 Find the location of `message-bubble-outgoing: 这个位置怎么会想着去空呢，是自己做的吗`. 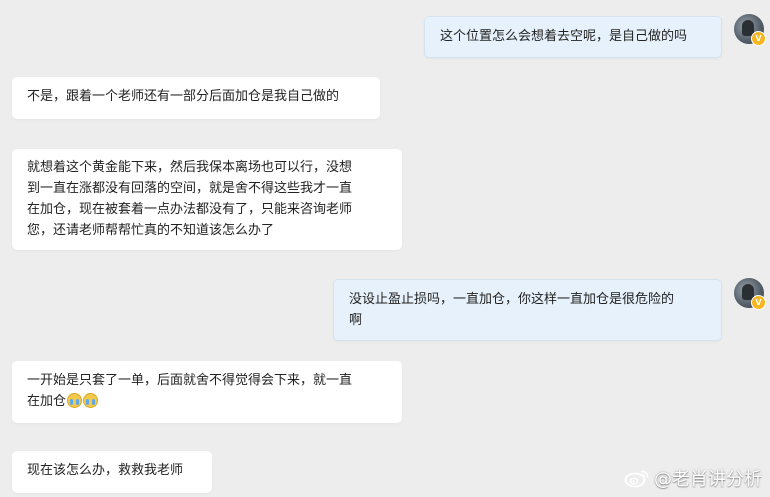

message-bubble-outgoing: 这个位置怎么会想着去空呢，是自己做的吗 is located at coordinates (573, 37).